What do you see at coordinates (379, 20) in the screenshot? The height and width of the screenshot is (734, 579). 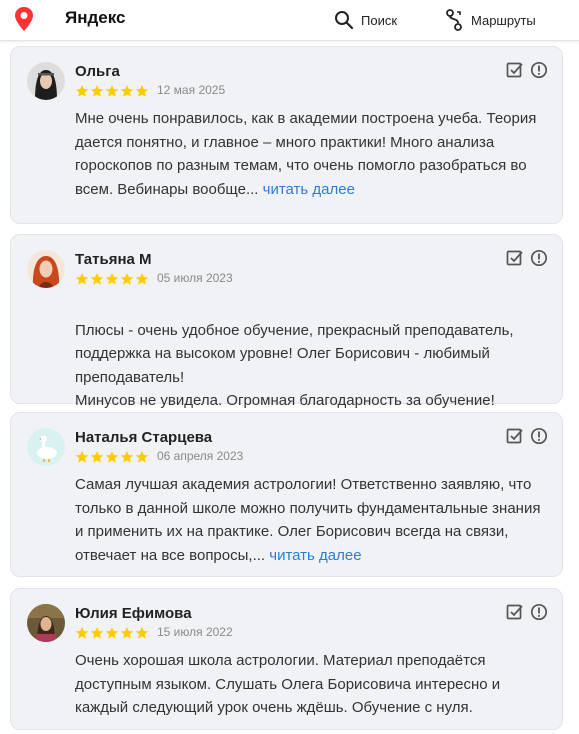 I see `search-label: Поиск` at bounding box center [379, 20].